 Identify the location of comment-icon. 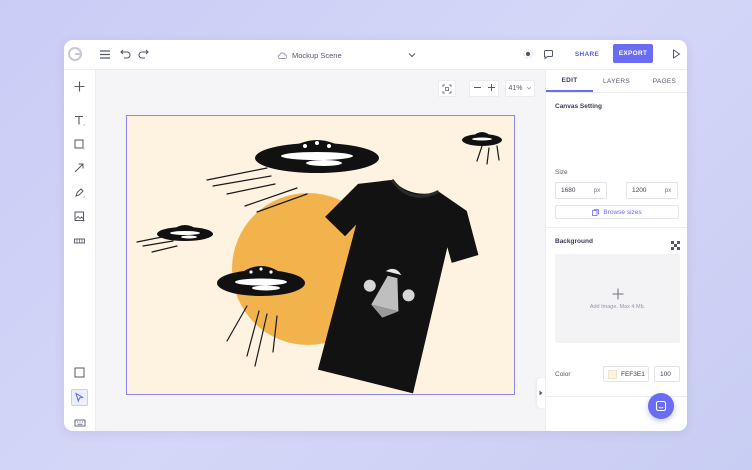
(548, 54).